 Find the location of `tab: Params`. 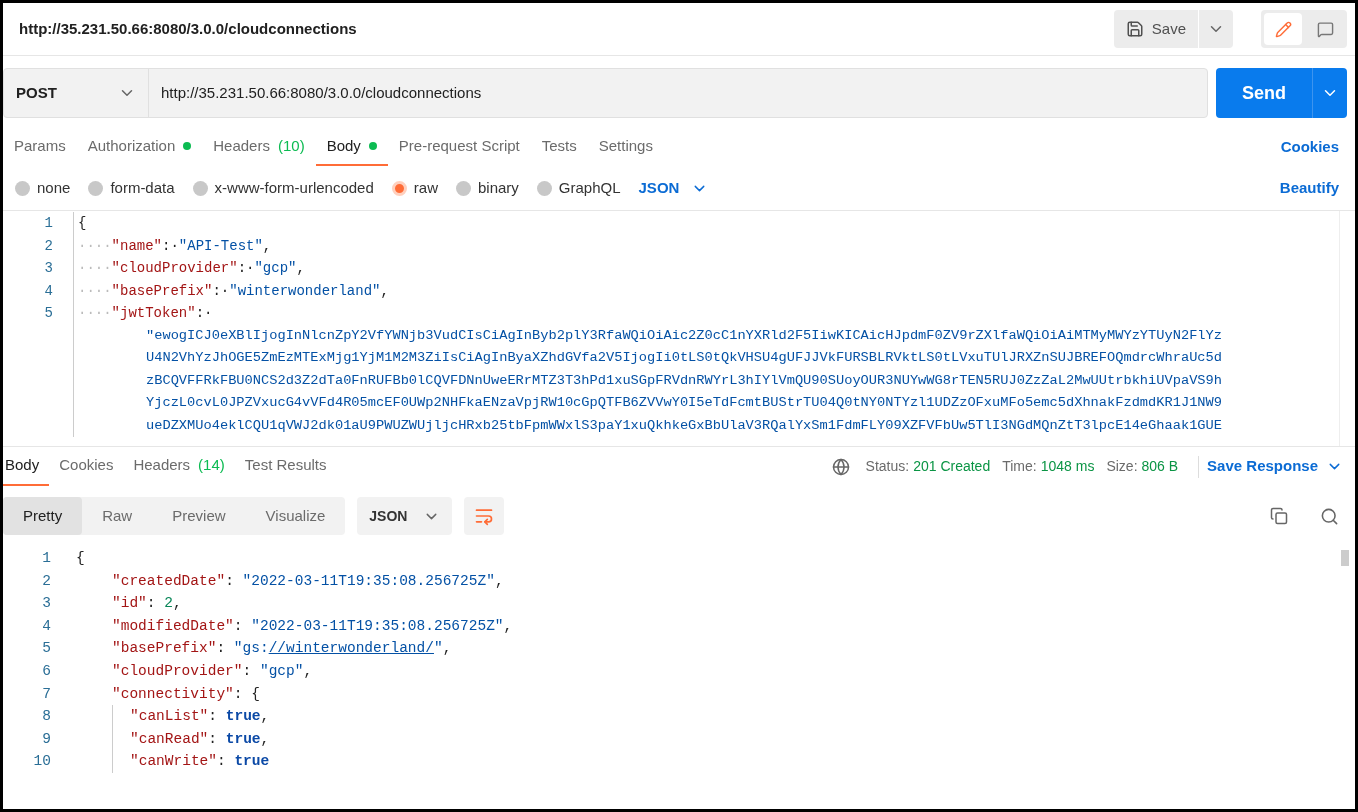

tab: Params is located at coordinates (40, 147).